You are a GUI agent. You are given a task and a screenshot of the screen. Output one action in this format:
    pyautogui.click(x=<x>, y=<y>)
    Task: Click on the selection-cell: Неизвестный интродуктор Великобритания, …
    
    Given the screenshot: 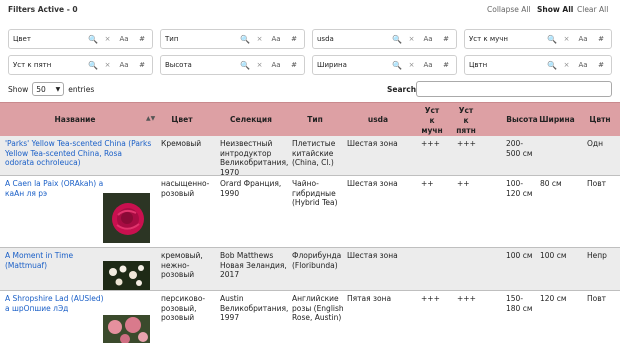 What is the action you would take?
    pyautogui.click(x=254, y=158)
    